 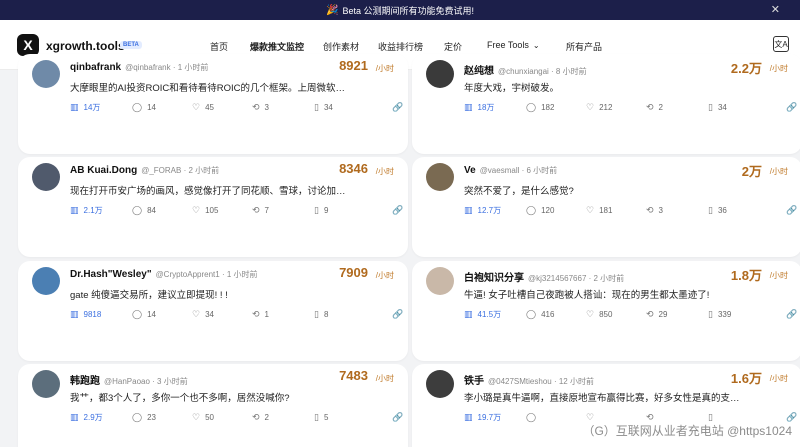 I want to click on views-stat: ▥ 41.5万, so click(x=482, y=314).